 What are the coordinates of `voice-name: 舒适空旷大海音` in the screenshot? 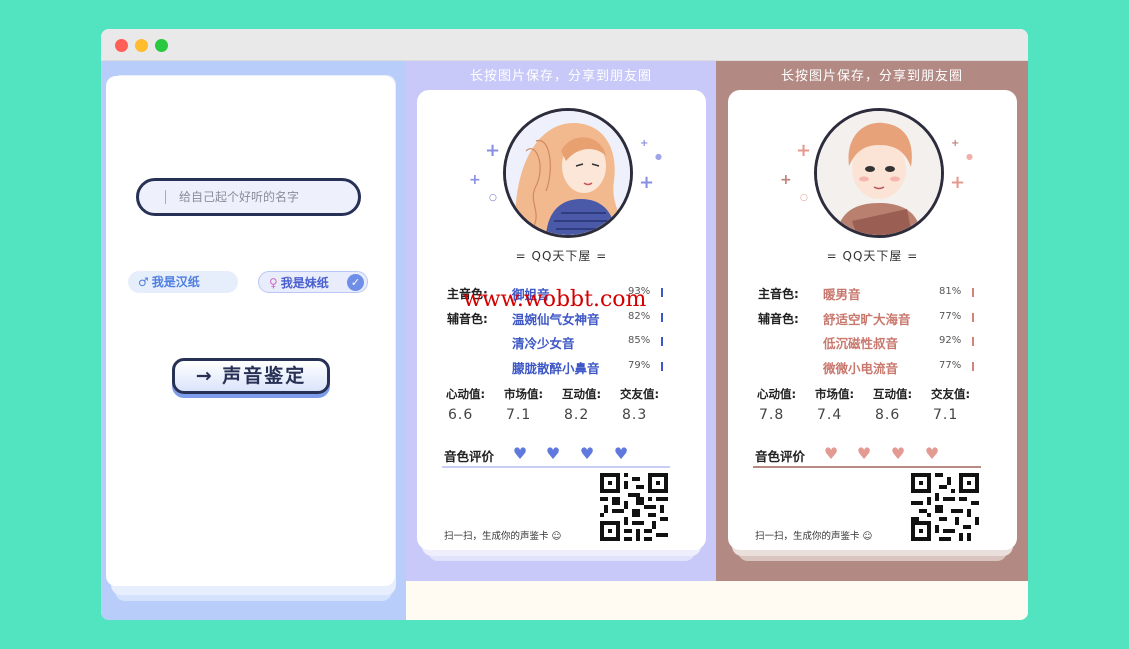 It's located at (867, 319).